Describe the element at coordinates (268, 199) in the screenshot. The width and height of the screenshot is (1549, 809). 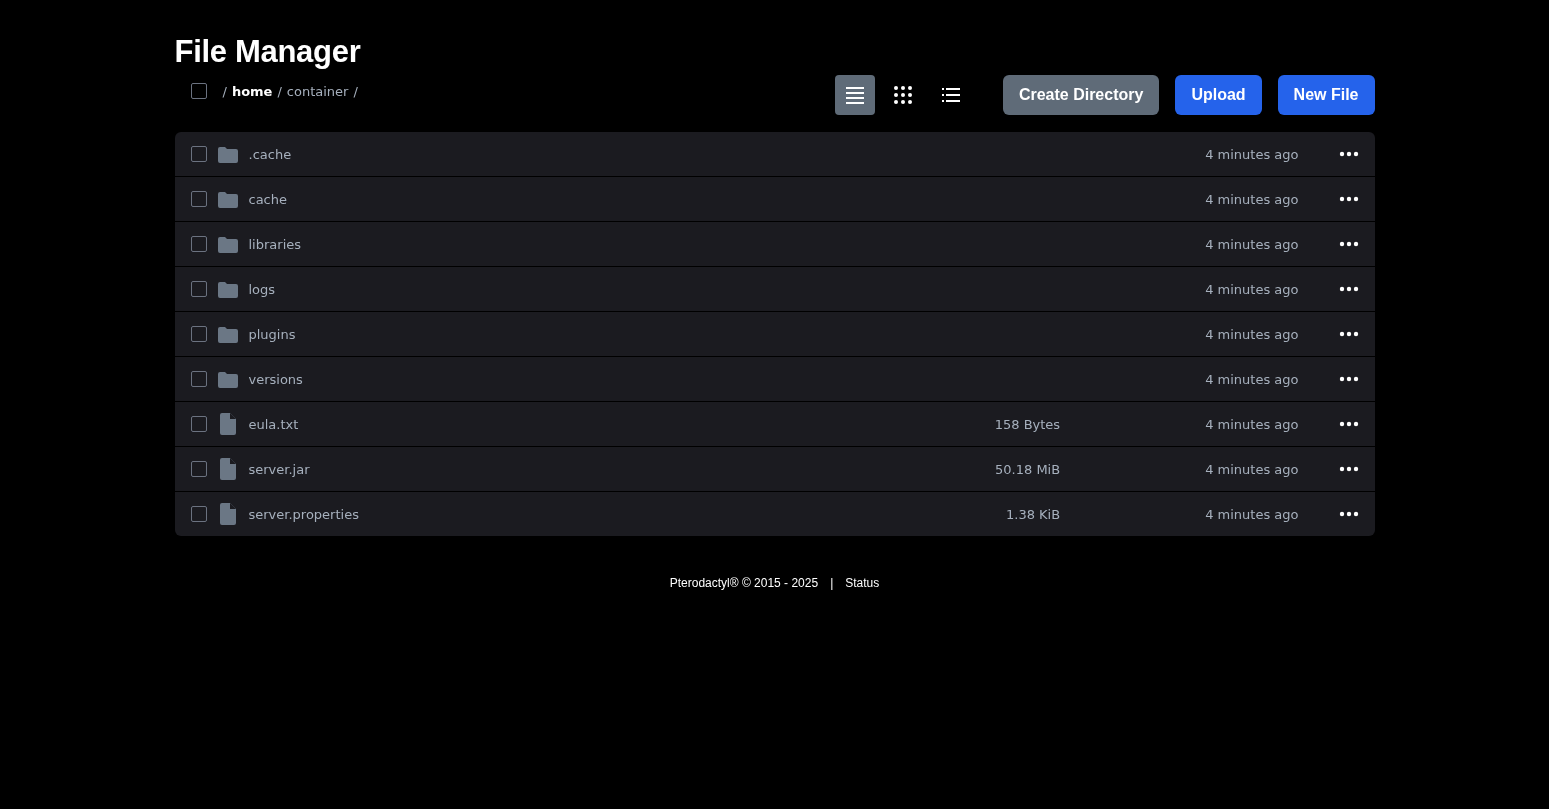
I see `file-name: cache` at that location.